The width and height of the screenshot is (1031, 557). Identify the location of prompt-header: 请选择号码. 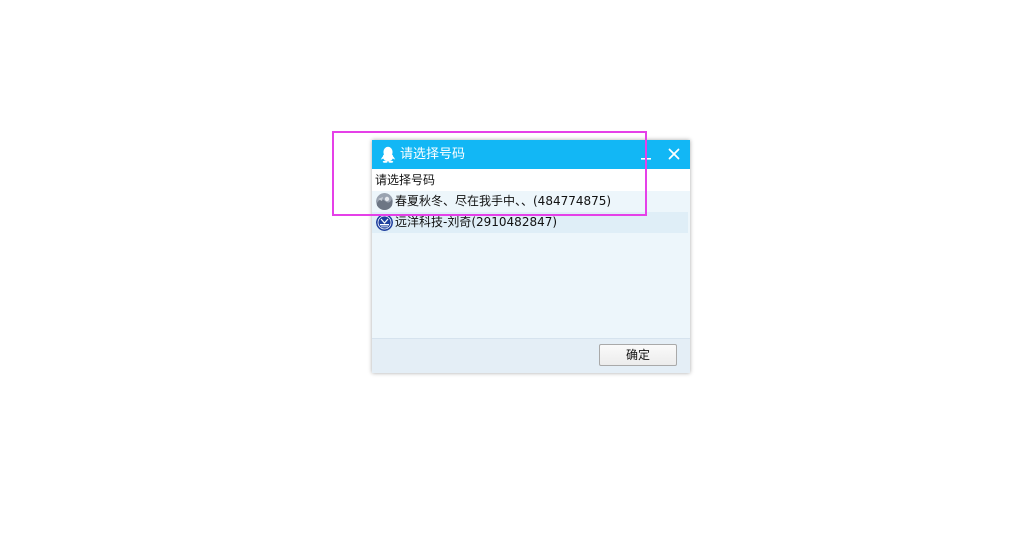
(531, 180).